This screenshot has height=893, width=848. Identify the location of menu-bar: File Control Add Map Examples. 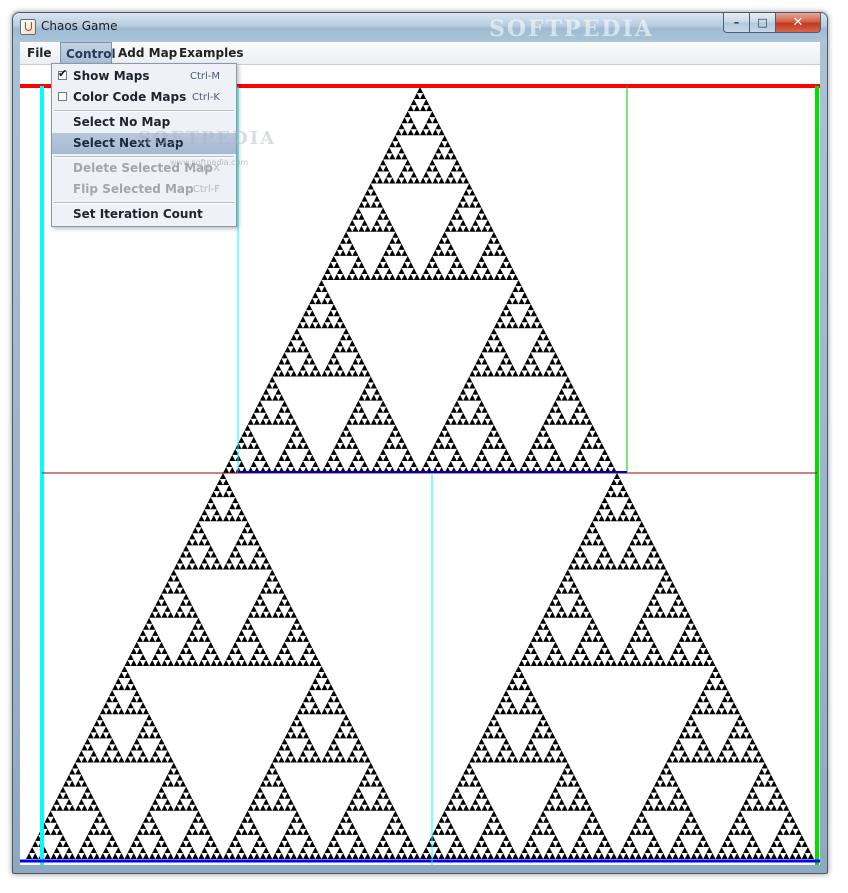
(420, 53).